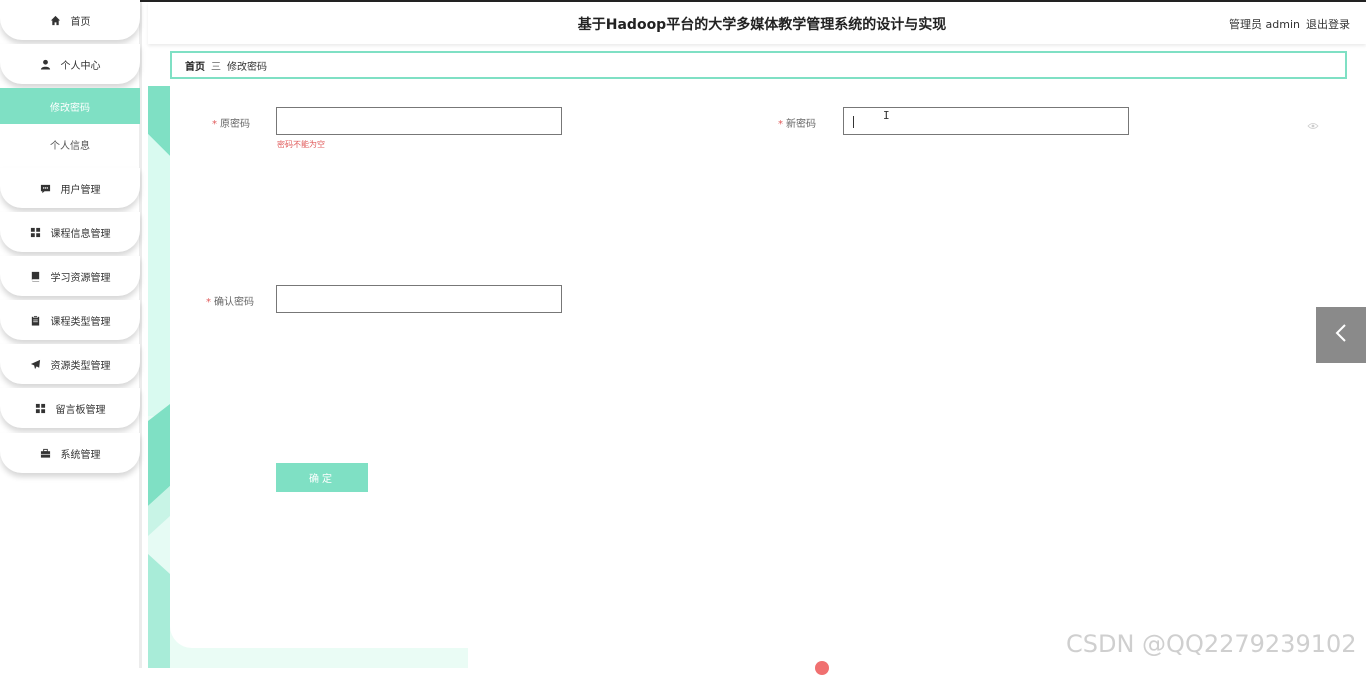 The width and height of the screenshot is (1366, 675). What do you see at coordinates (853, 122) in the screenshot?
I see `text-caret` at bounding box center [853, 122].